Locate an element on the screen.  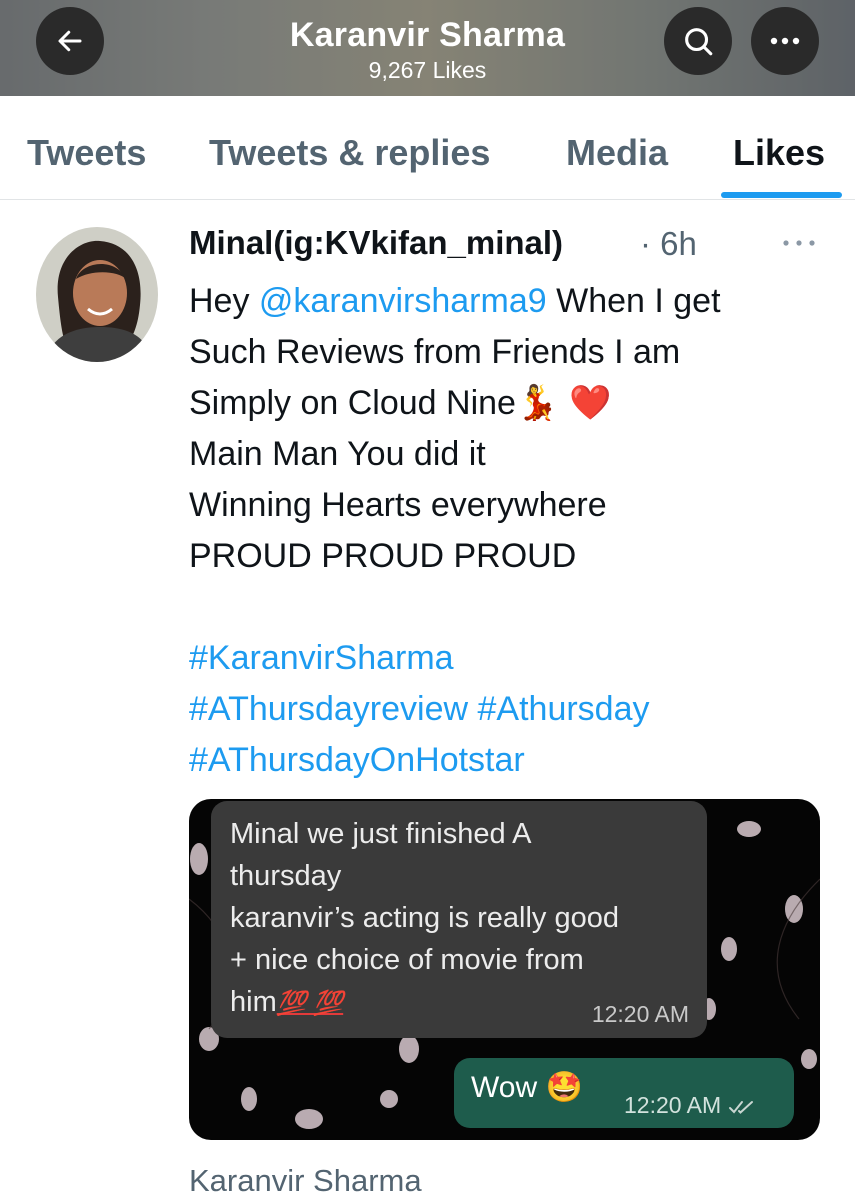
tab-tweets-replies: Tweets & replies is located at coordinates (349, 153).